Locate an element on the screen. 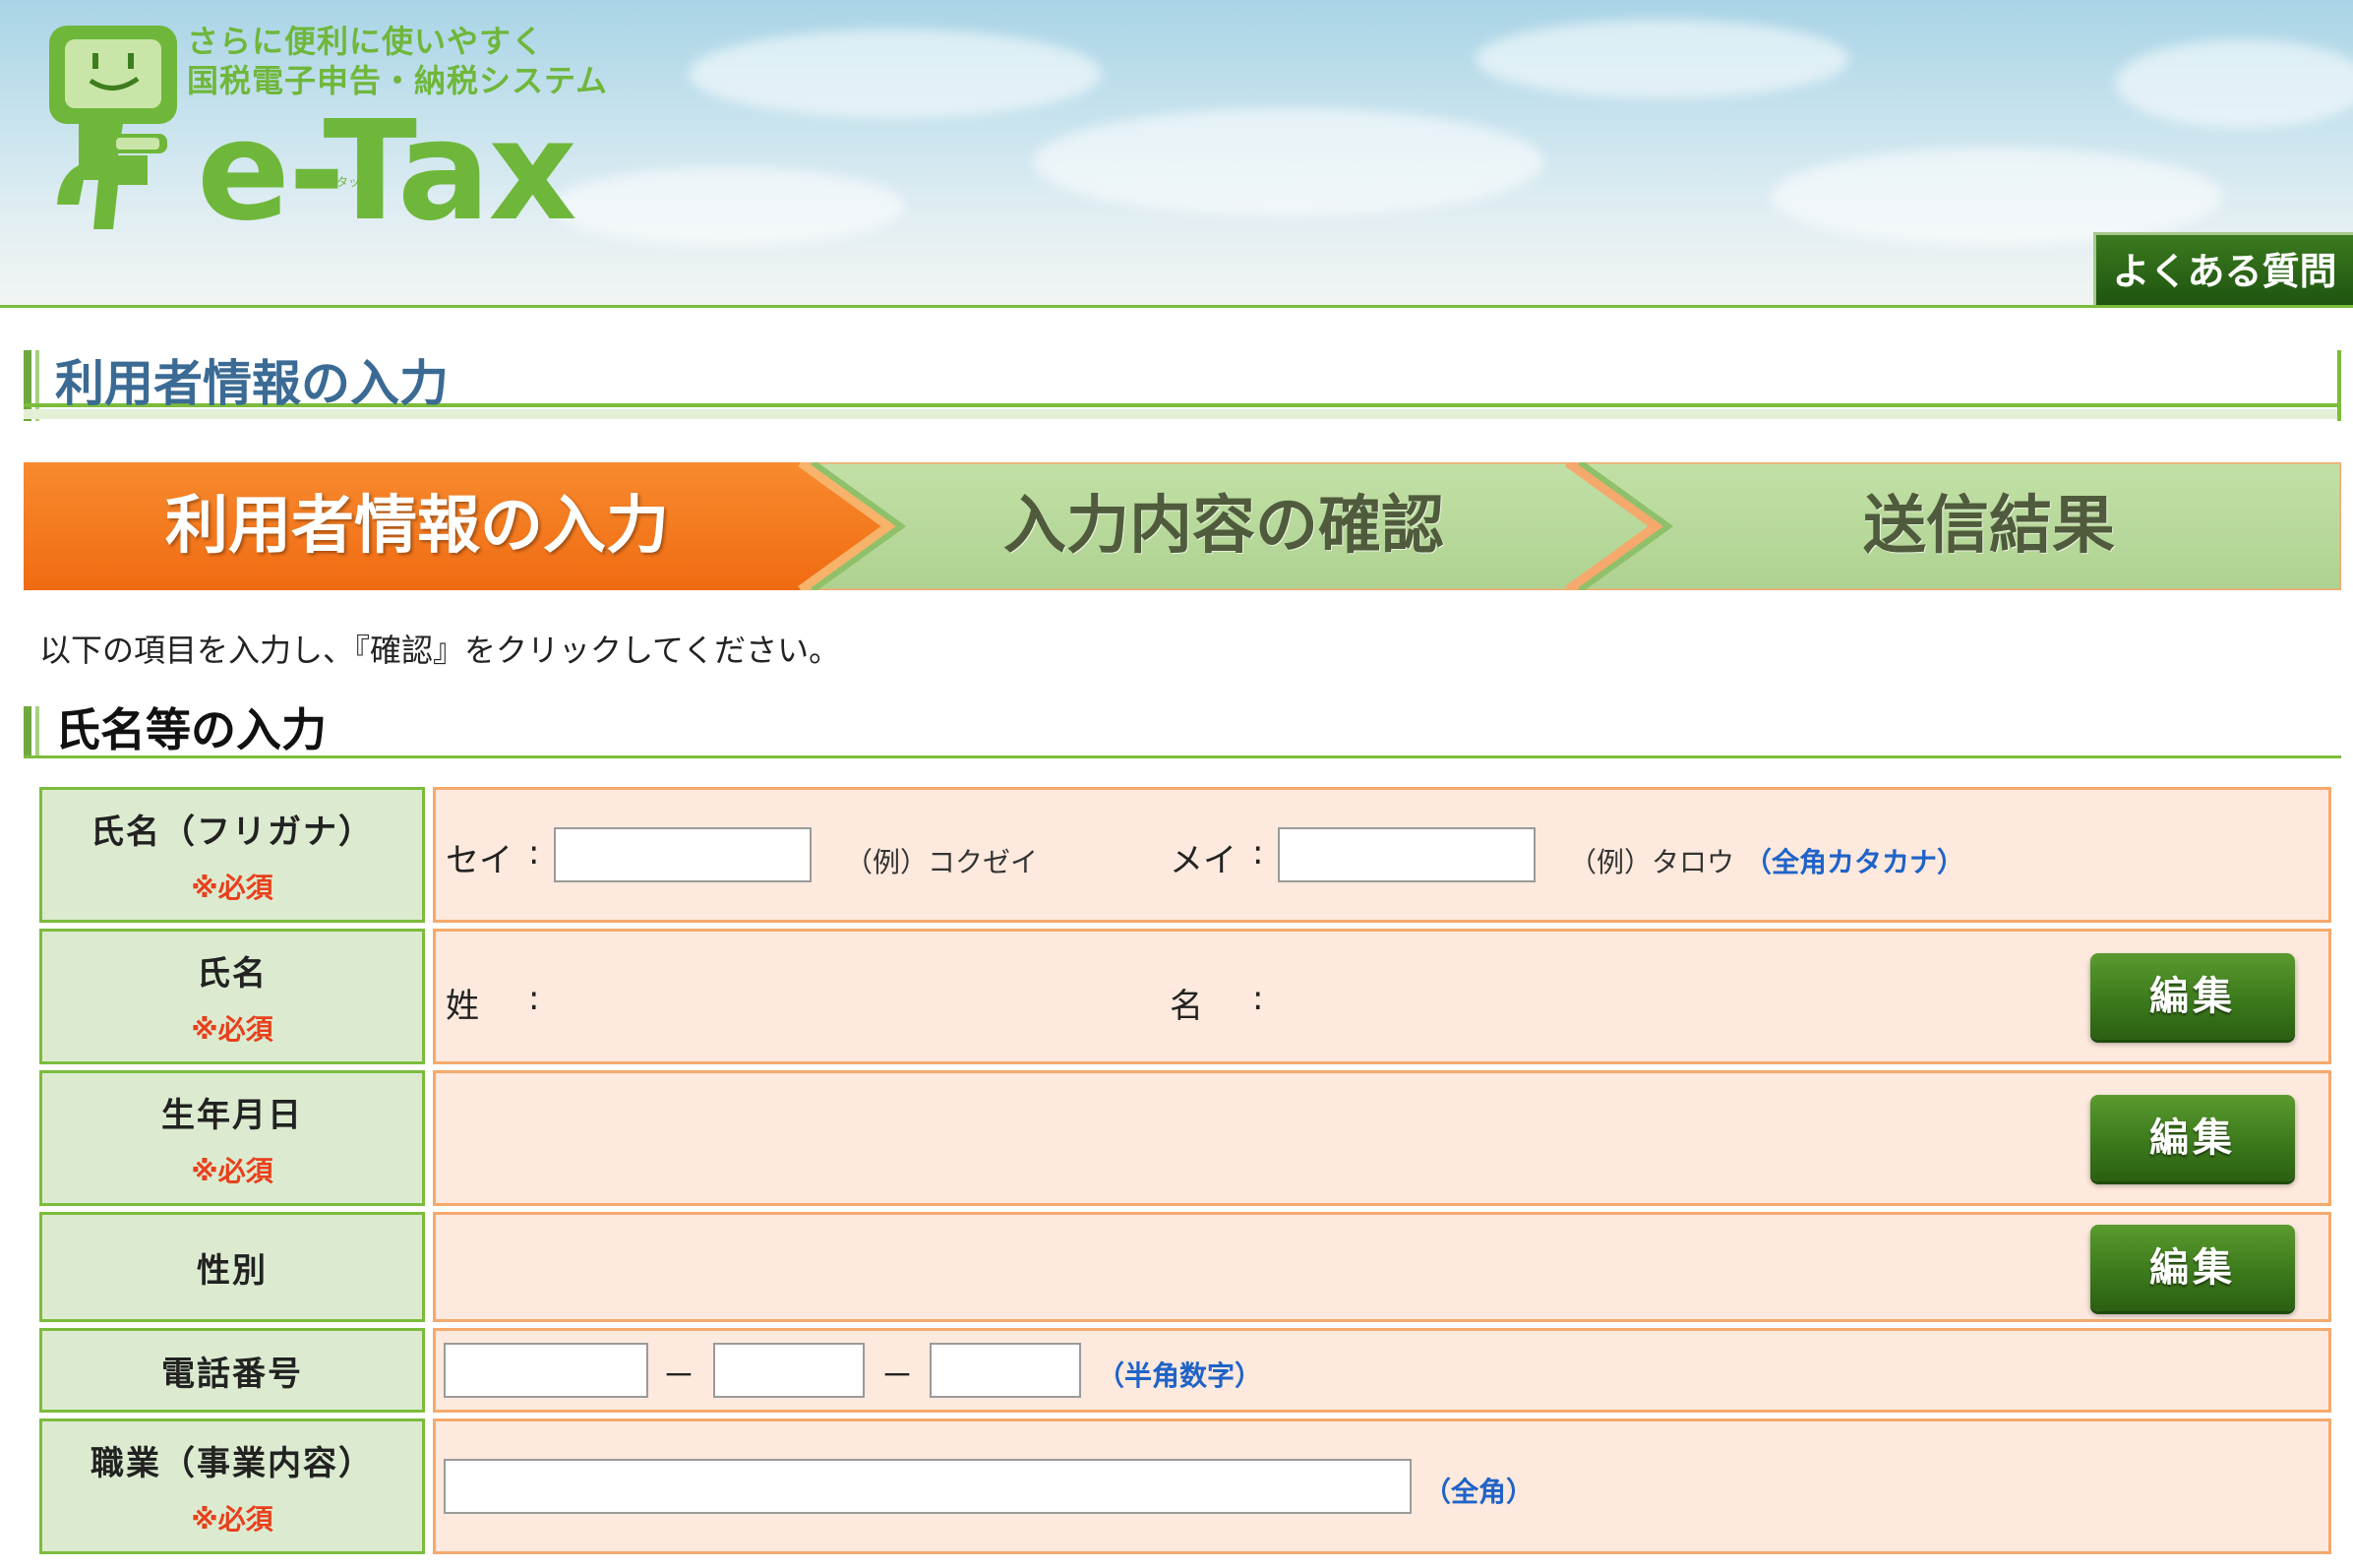 The width and height of the screenshot is (2353, 1568). name-edit-button: 編集 is located at coordinates (2193, 997).